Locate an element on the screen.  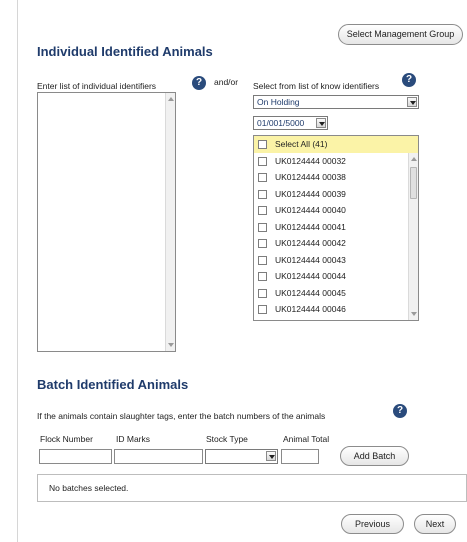
holding-select: On Holding is located at coordinates (336, 102).